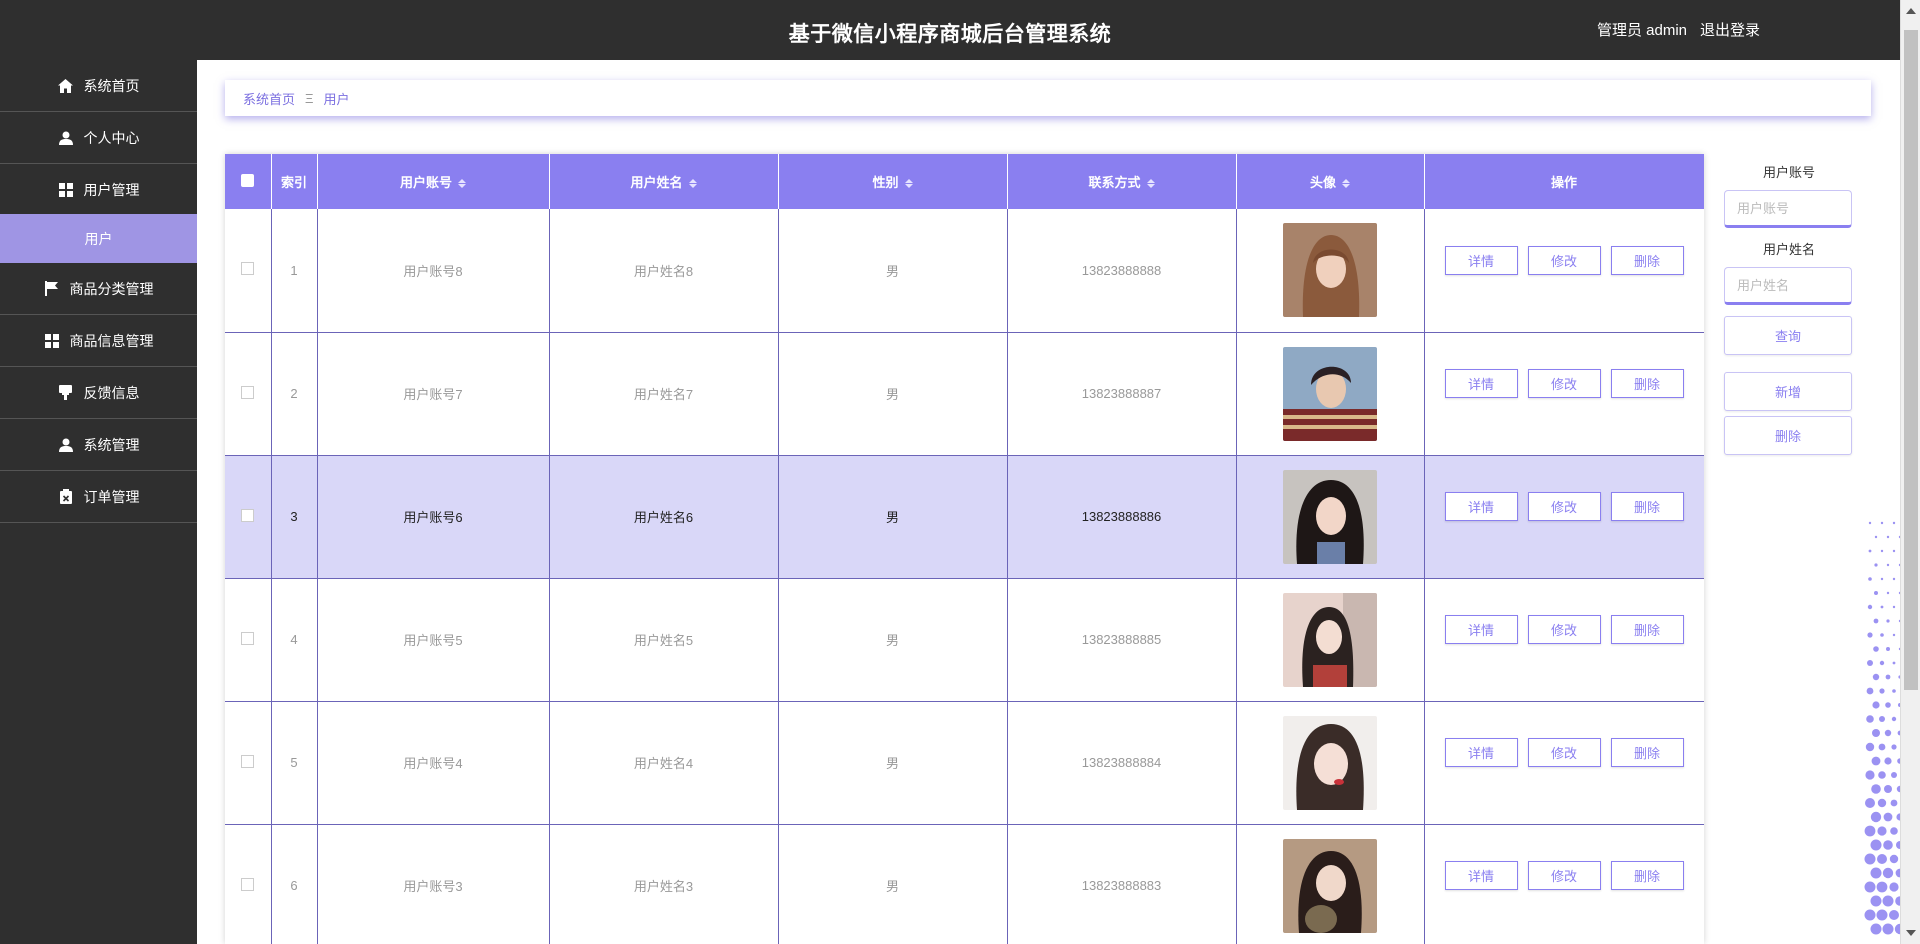 Image resolution: width=1920 pixels, height=944 pixels. I want to click on sidebar-item-user-management: 用户管理, so click(98, 190).